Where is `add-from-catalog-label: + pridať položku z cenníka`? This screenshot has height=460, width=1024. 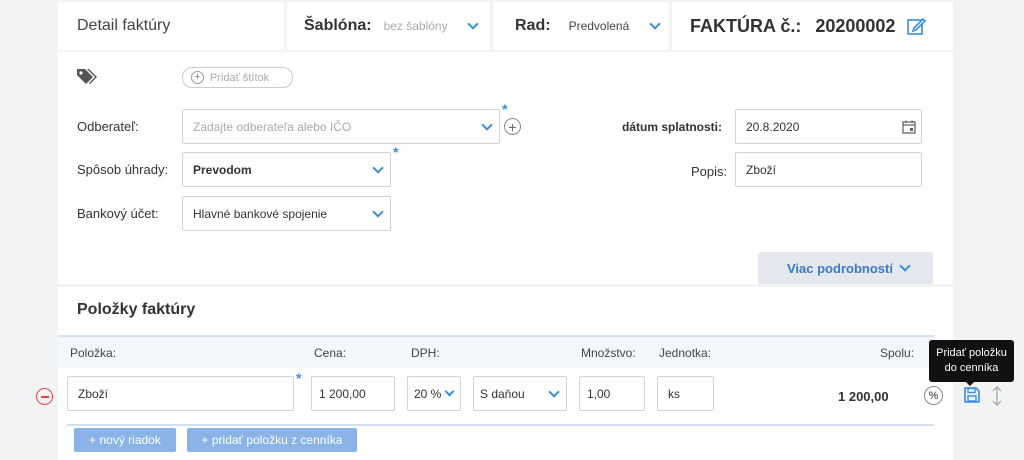 add-from-catalog-label: + pridať položku z cenníka is located at coordinates (272, 440).